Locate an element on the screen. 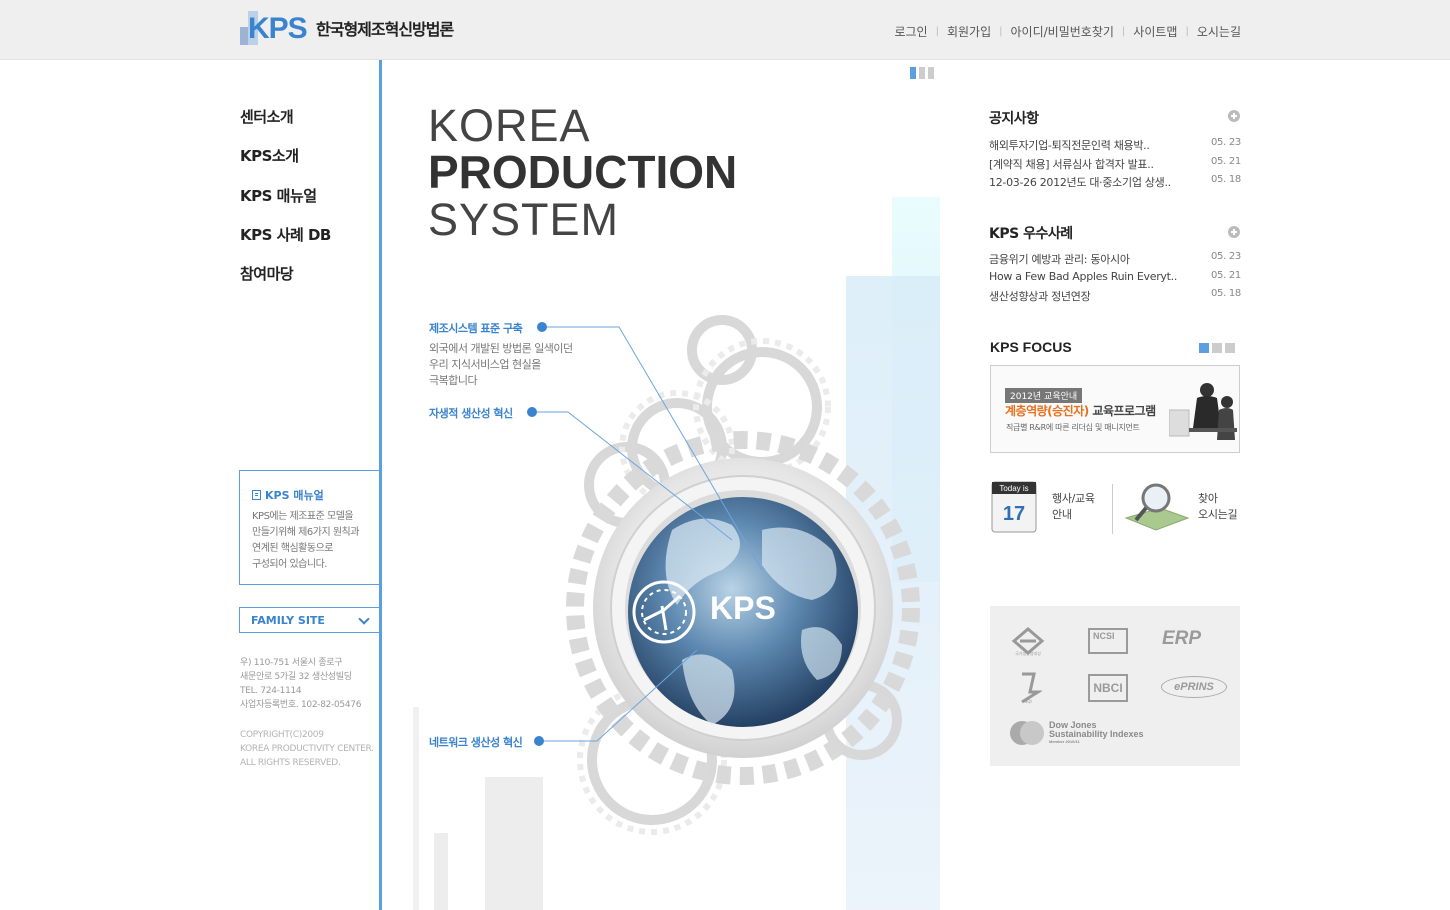 Image resolution: width=1450 pixels, height=910 pixels. best-cases-title: KPS 우수사례 is located at coordinates (1031, 233).